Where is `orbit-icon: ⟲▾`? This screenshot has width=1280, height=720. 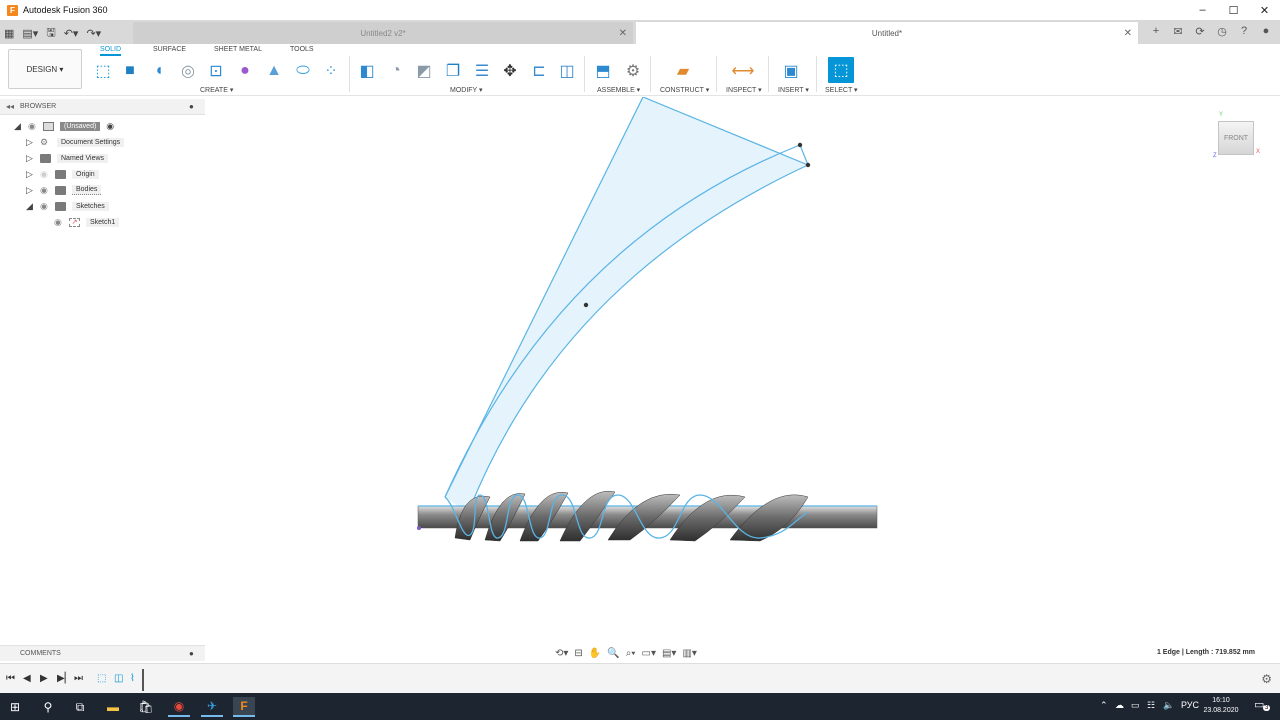
orbit-icon: ⟲▾ is located at coordinates (561, 653).